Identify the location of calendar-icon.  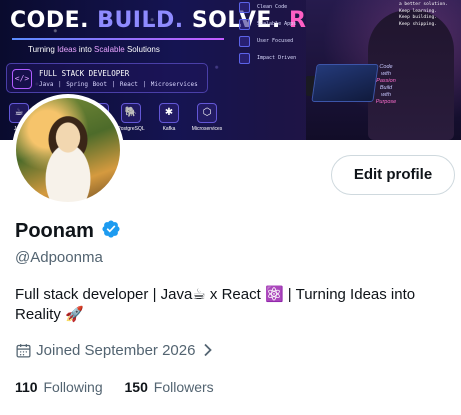
(23, 350).